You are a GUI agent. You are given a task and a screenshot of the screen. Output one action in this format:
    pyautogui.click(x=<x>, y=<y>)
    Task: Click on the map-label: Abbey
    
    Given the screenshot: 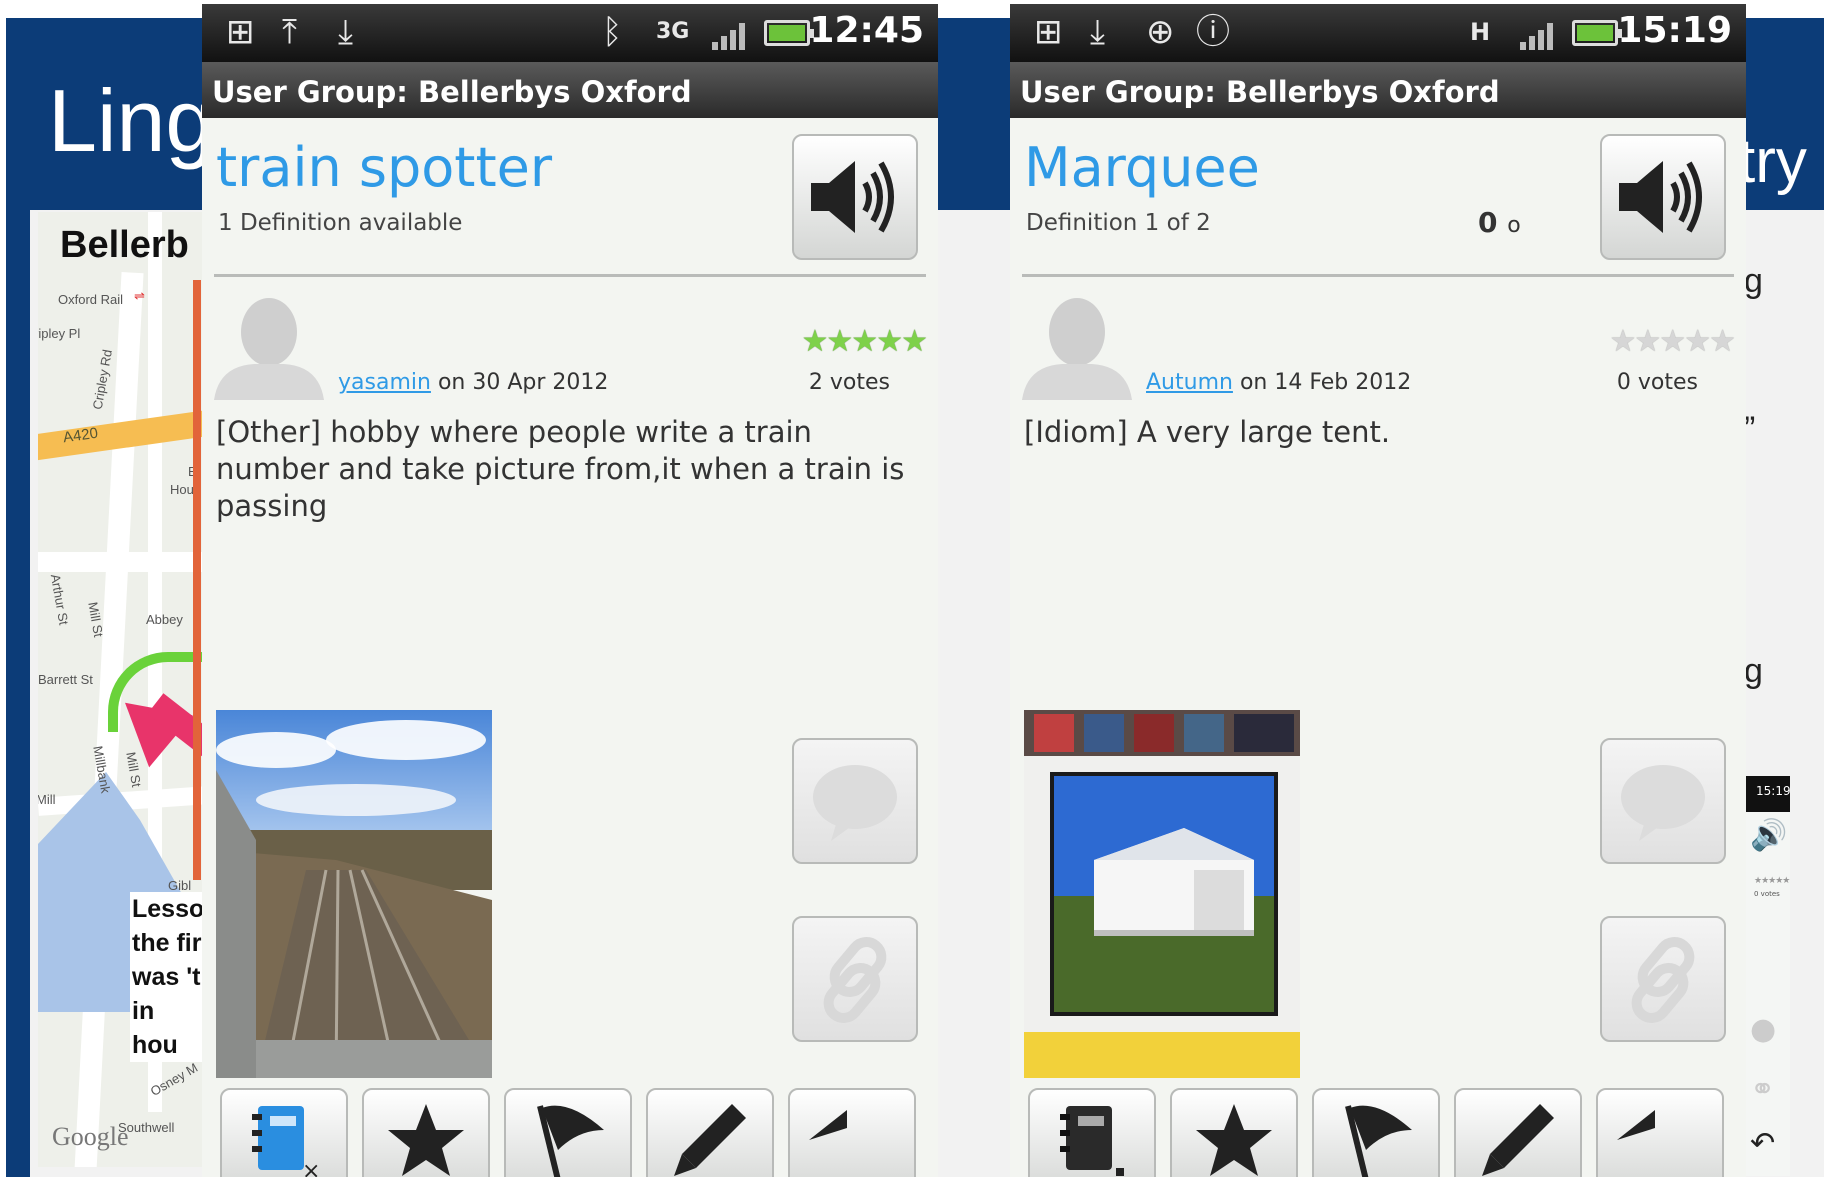 What is the action you would take?
    pyautogui.click(x=164, y=619)
    